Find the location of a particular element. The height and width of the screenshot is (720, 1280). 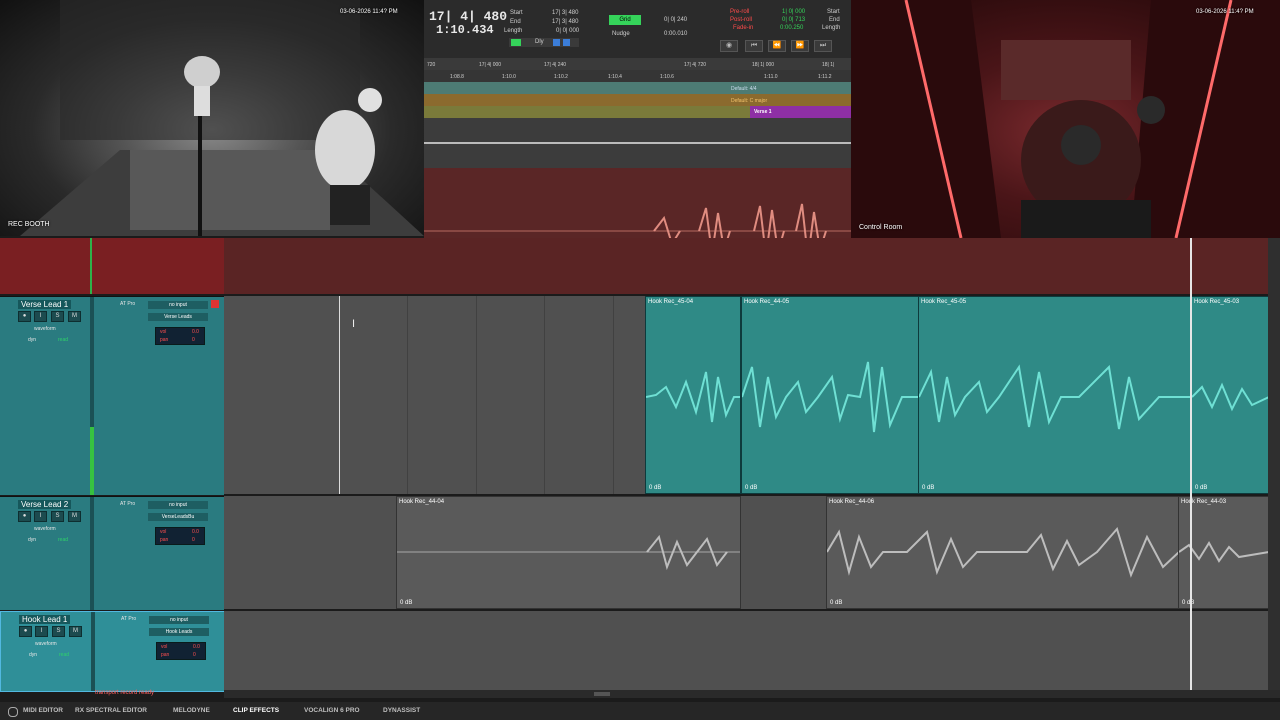

tab-dynassist: DYNASSIST is located at coordinates (401, 710).